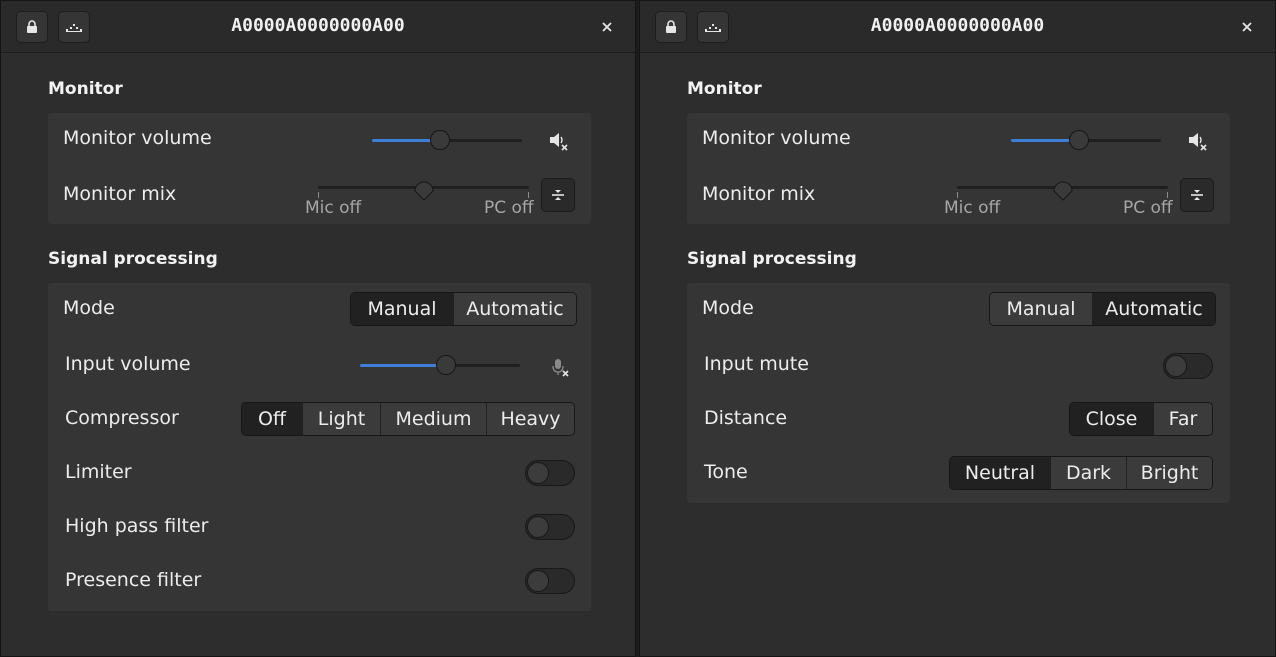 The height and width of the screenshot is (657, 1276). Describe the element at coordinates (550, 581) in the screenshot. I see `presence-filter-toggle` at that location.